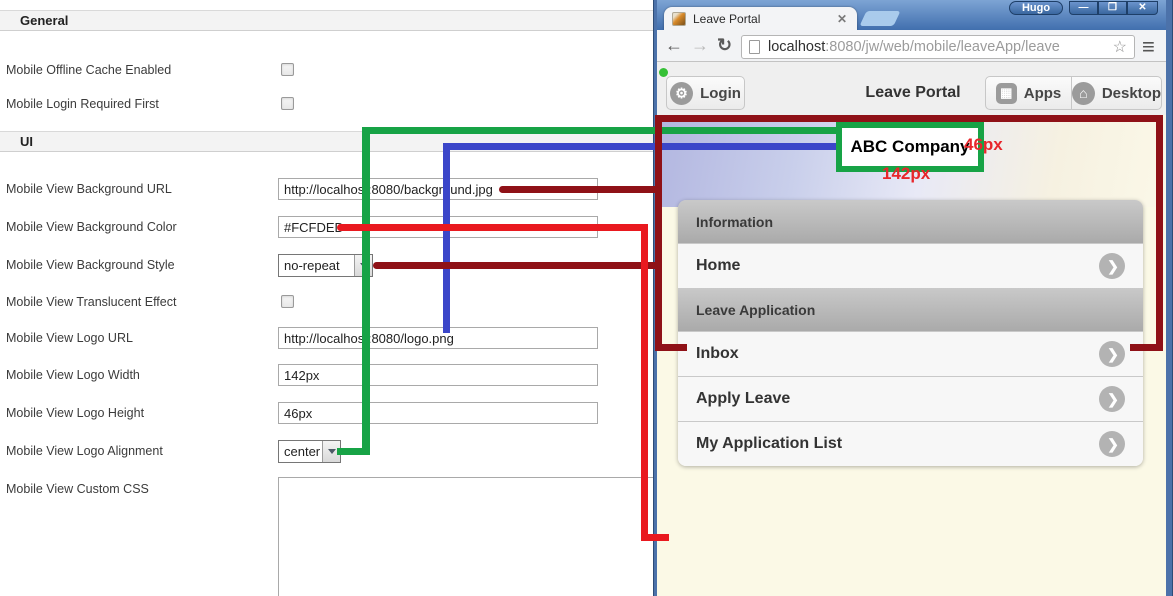 The height and width of the screenshot is (596, 1173). Describe the element at coordinates (84, 451) in the screenshot. I see `field-label-logo-alignment: Mobile View Logo Alignment` at that location.